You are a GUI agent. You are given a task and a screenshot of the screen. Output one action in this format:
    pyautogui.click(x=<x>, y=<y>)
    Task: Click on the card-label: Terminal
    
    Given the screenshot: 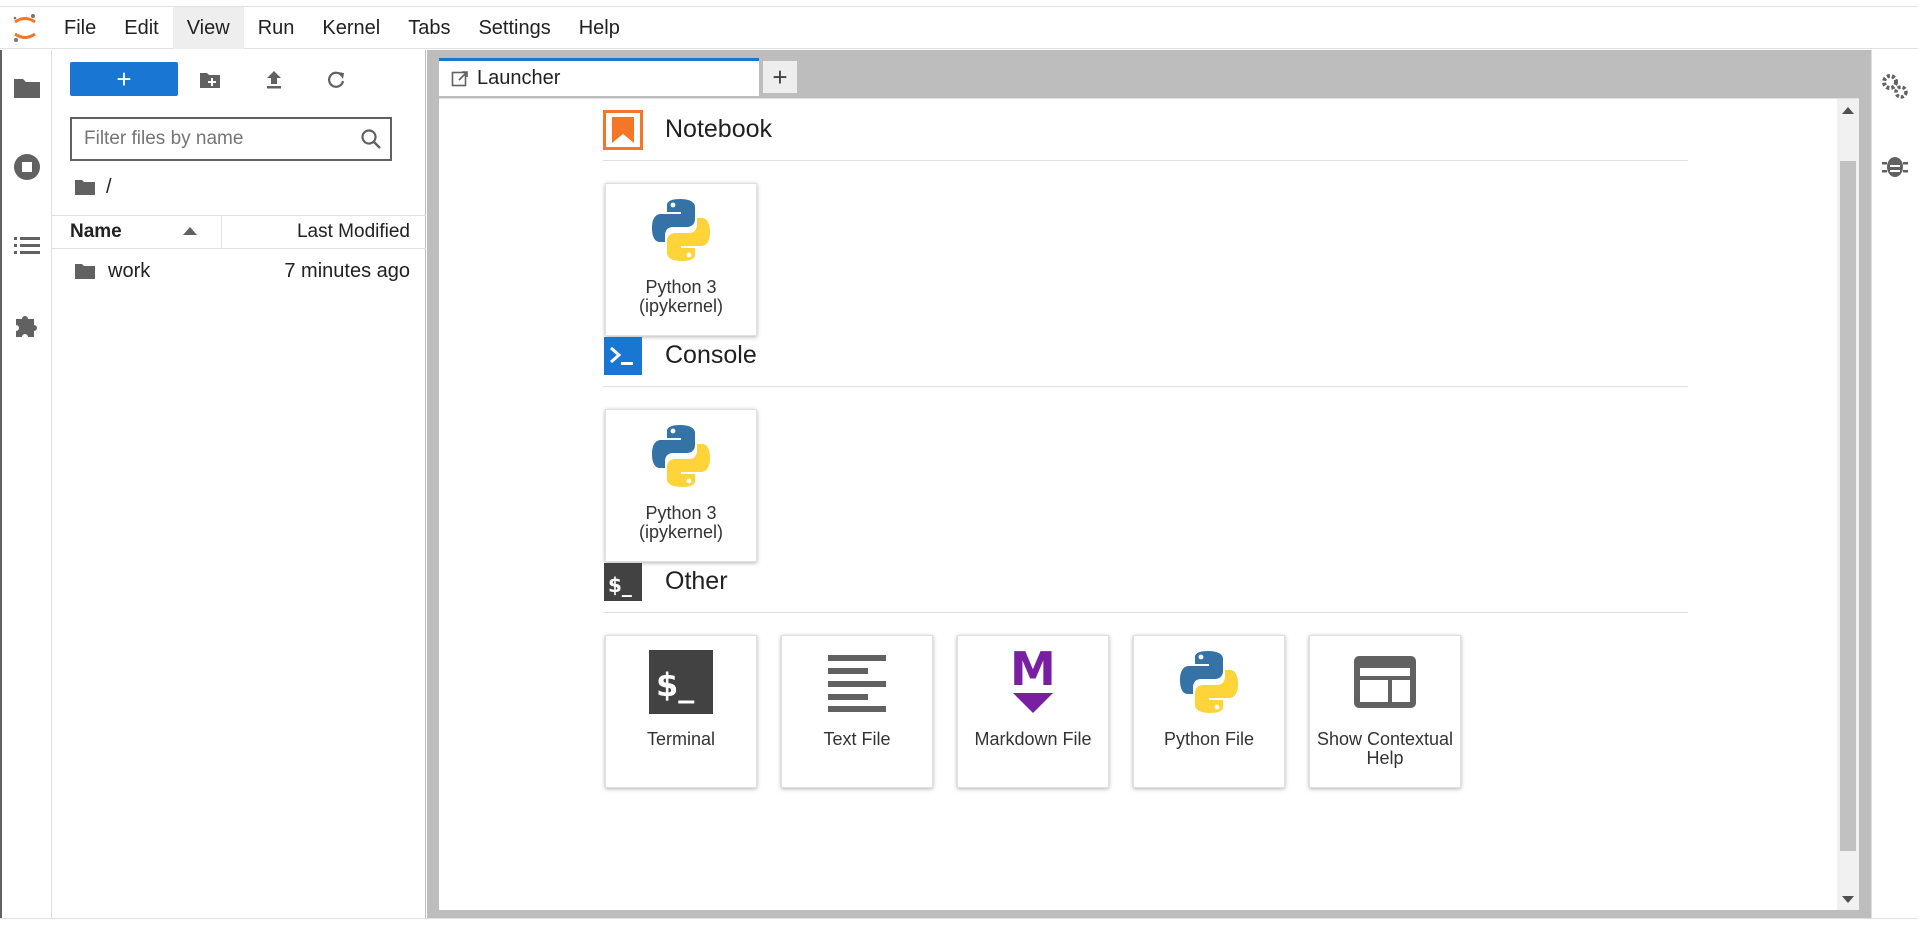 What is the action you would take?
    pyautogui.click(x=681, y=739)
    